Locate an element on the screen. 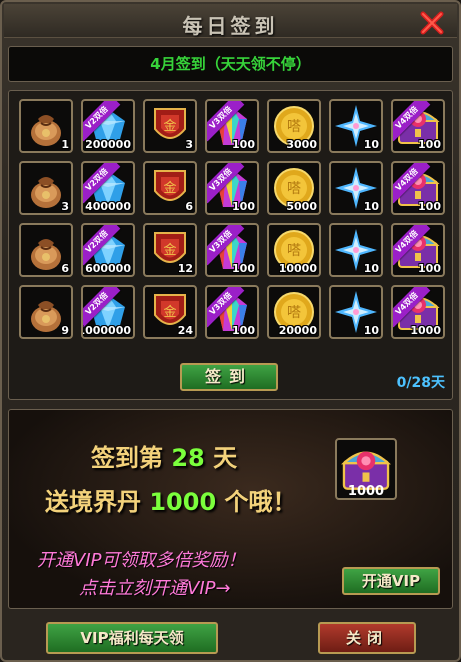 Image resolution: width=461 pixels, height=662 pixels. month-banner: 4月签到（天天领不停） is located at coordinates (230, 64).